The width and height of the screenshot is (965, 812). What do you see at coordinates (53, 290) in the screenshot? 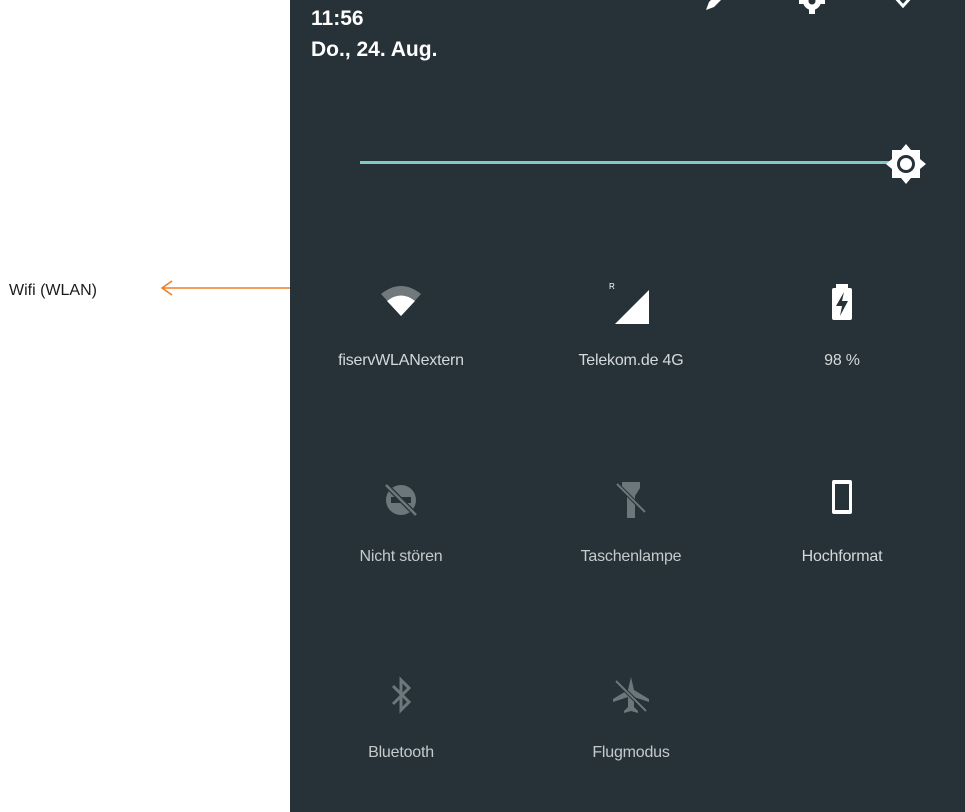
I see `wifi-annotation-label: Wifi (WLAN)` at bounding box center [53, 290].